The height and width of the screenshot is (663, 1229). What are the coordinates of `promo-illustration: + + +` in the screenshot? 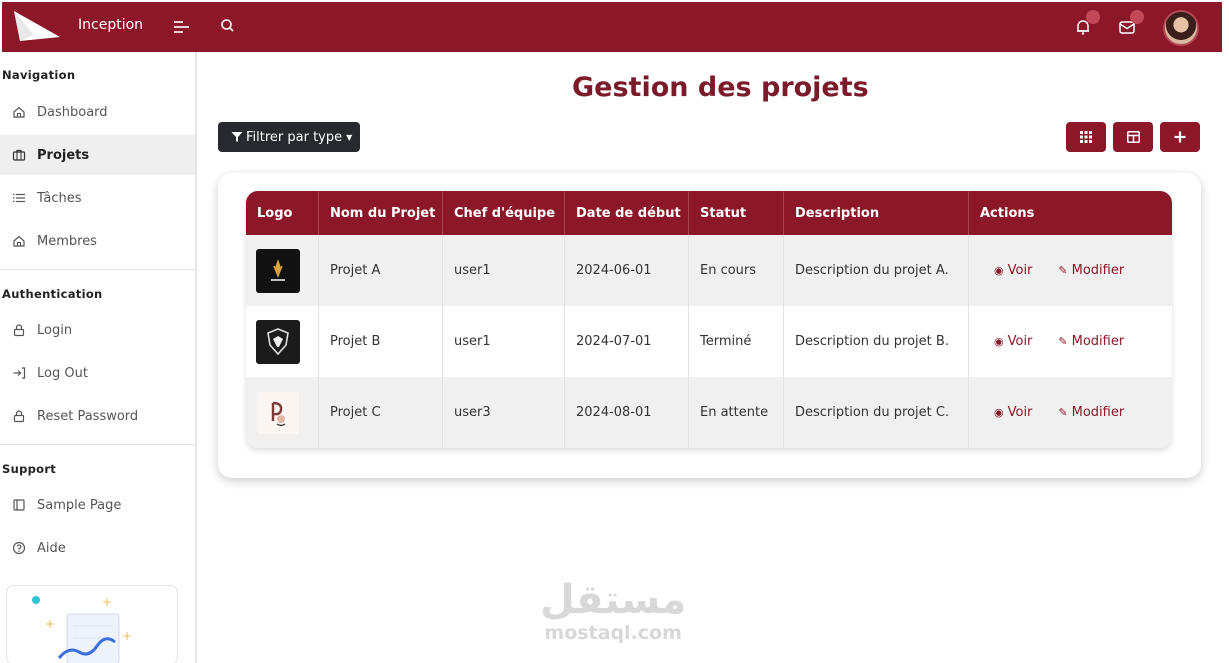 It's located at (82, 629).